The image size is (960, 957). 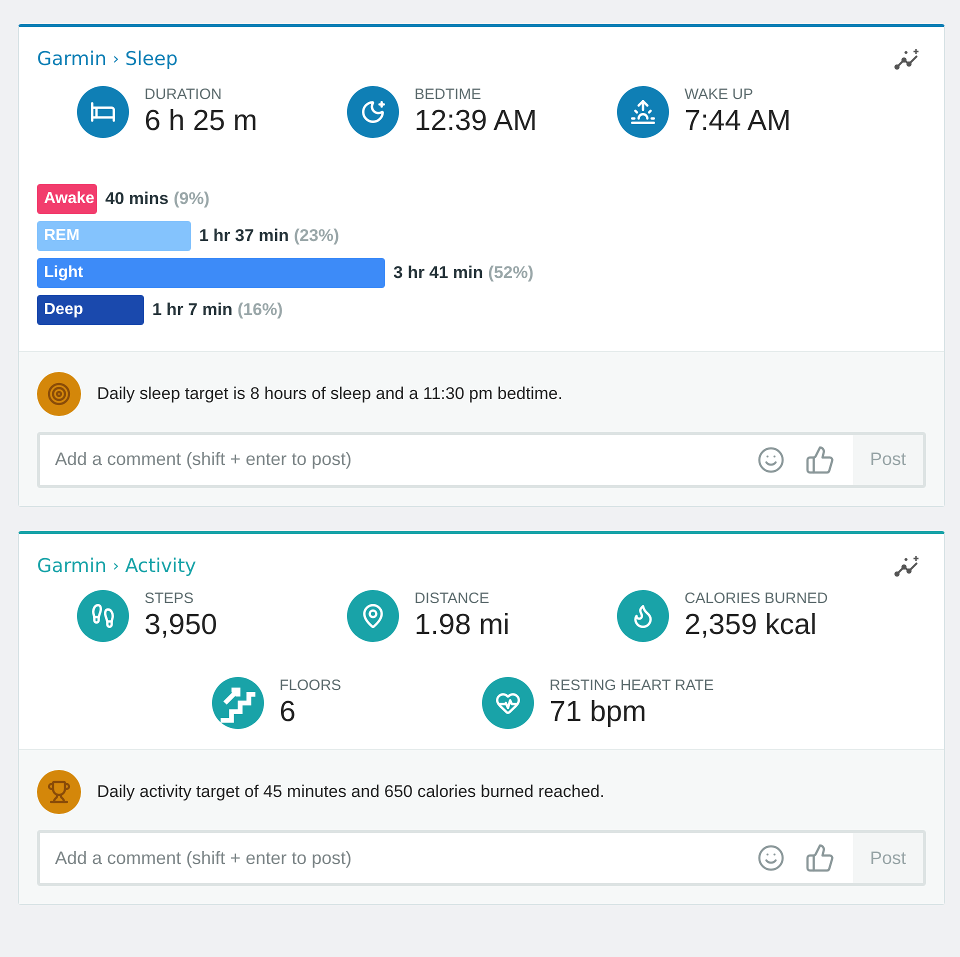 I want to click on trophy-icon, so click(x=59, y=792).